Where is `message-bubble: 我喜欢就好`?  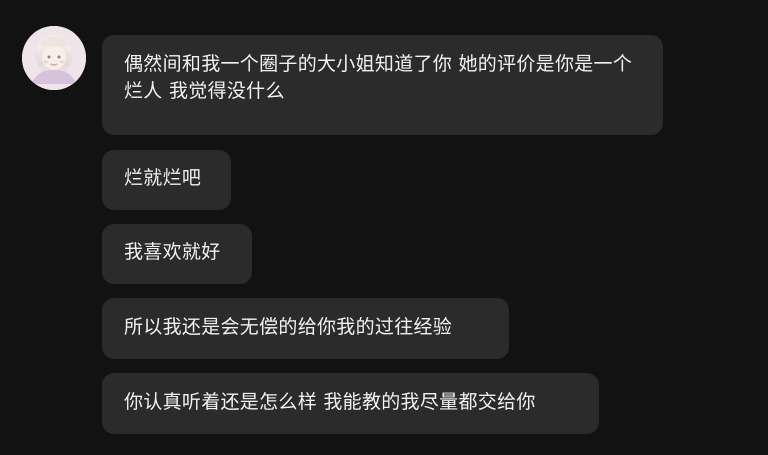 message-bubble: 我喜欢就好 is located at coordinates (177, 254).